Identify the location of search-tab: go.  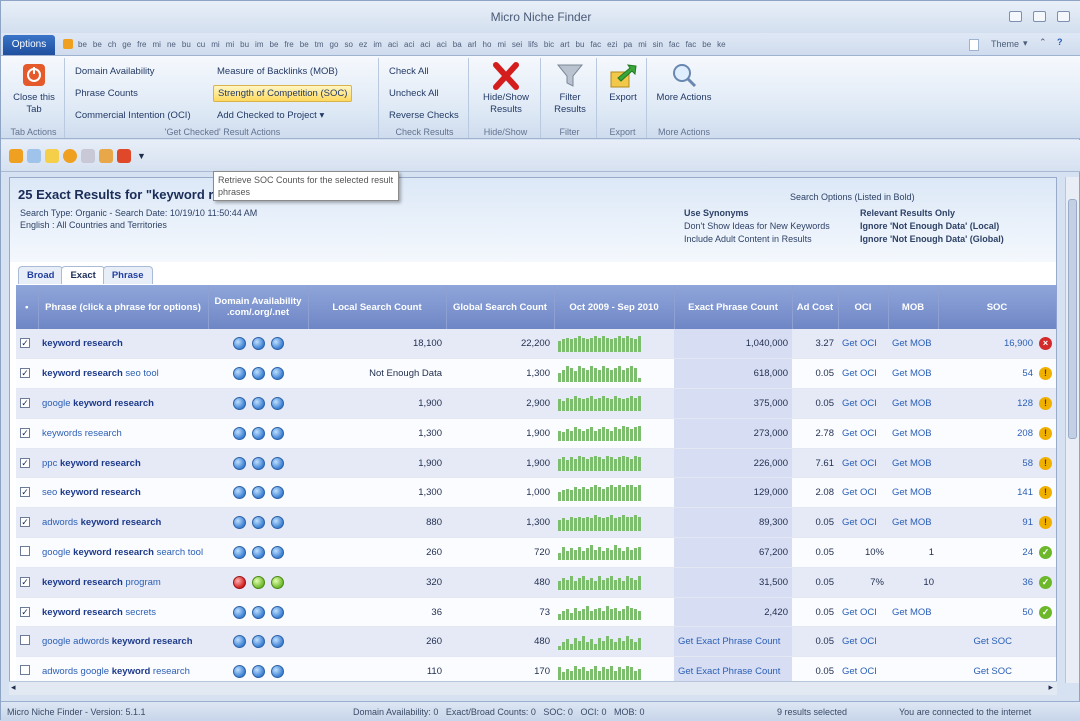
(334, 45).